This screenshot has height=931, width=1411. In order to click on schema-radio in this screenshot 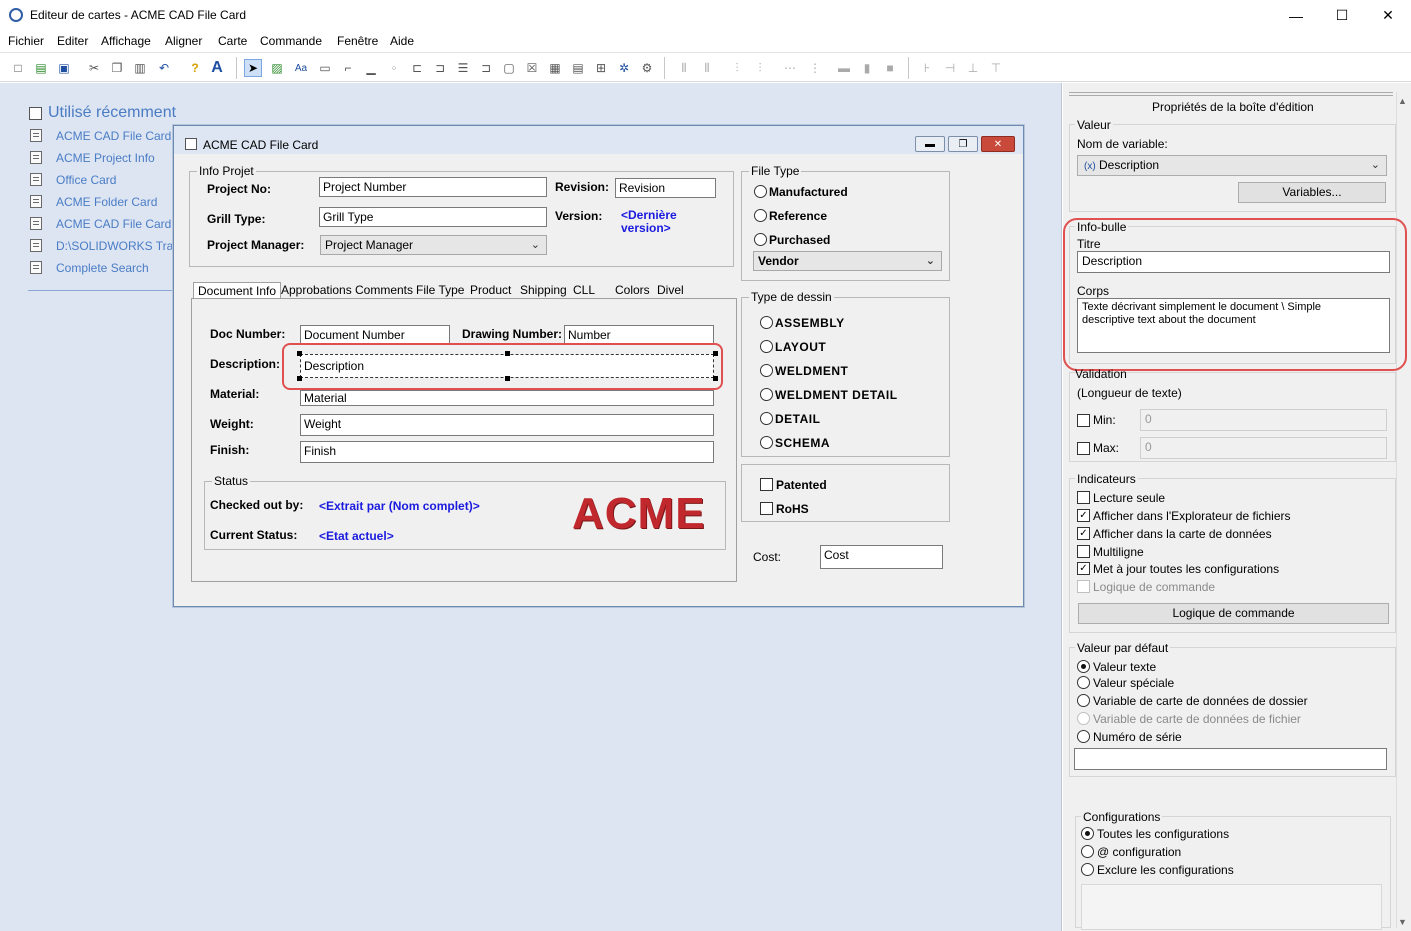, I will do `click(766, 442)`.